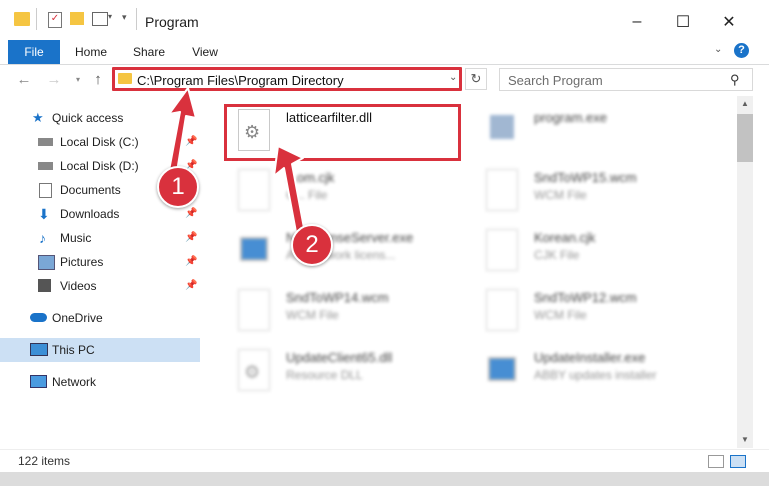 This screenshot has height=486, width=769. I want to click on callout-1: 1, so click(178, 187).